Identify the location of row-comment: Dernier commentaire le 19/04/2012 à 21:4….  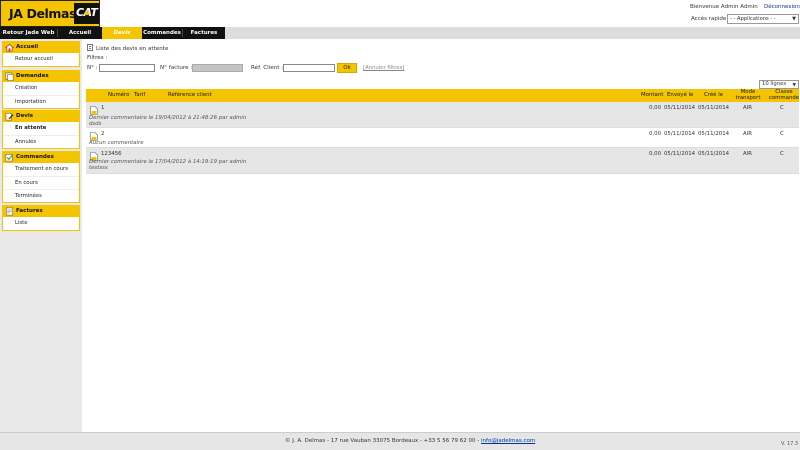
(168, 118).